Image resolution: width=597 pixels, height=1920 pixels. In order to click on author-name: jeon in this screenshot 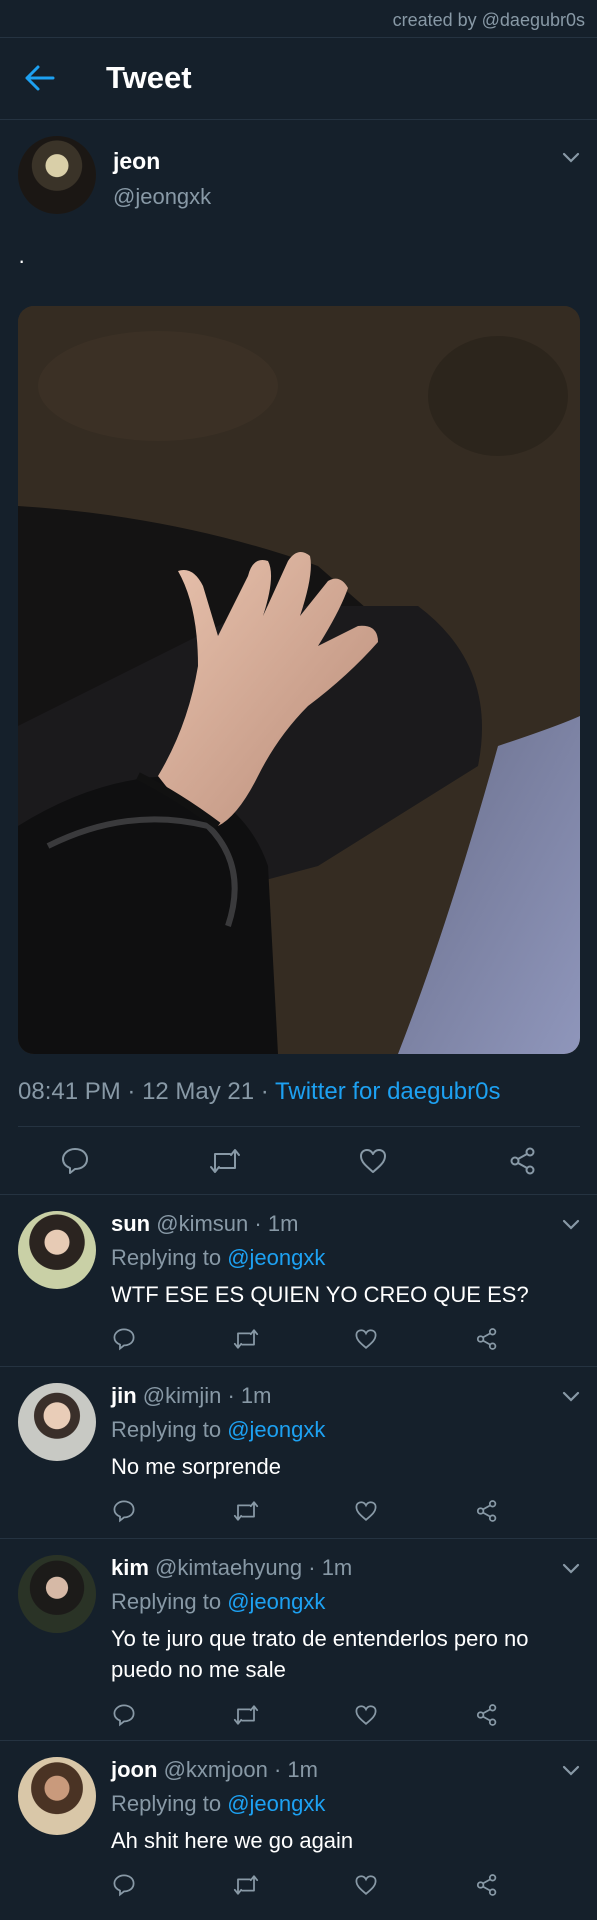, I will do `click(136, 161)`.